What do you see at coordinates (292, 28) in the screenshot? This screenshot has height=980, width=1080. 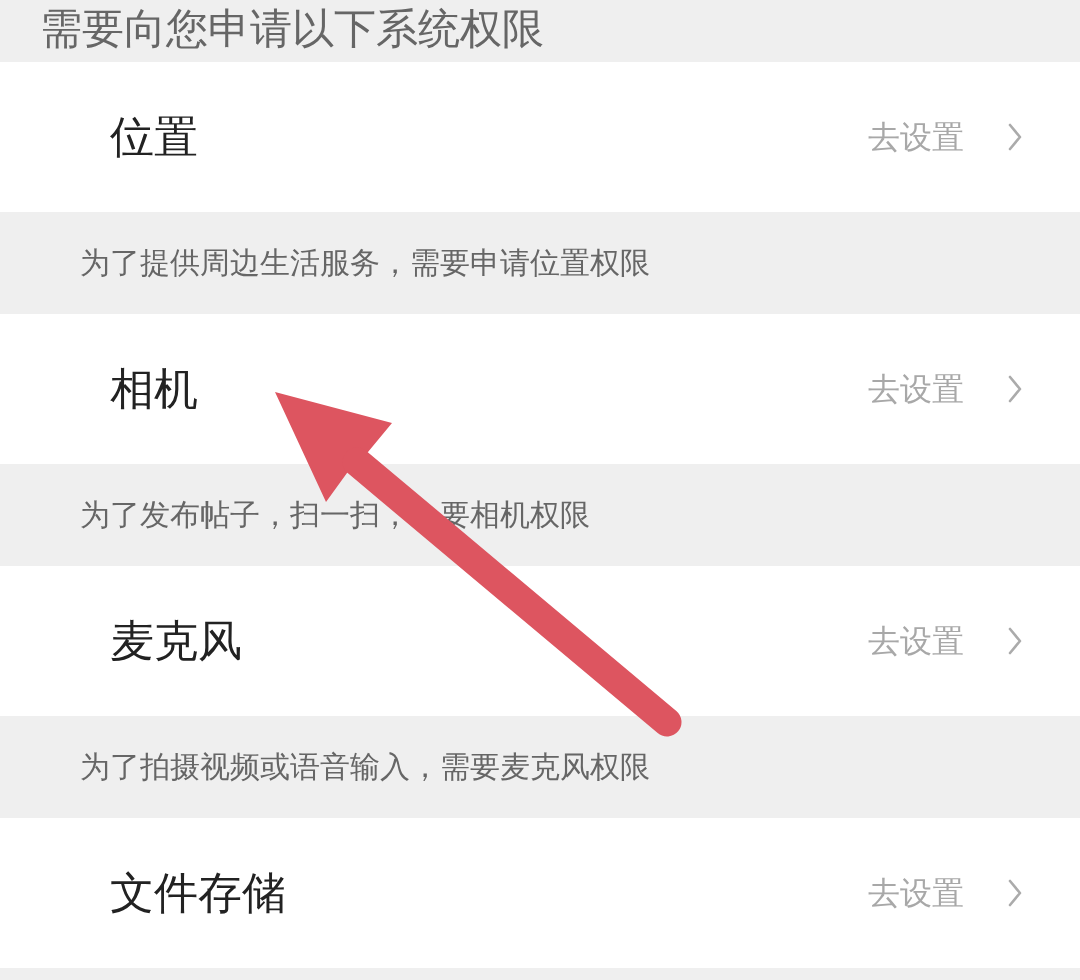 I see `section-header: 需要向您申请以下系统权限` at bounding box center [292, 28].